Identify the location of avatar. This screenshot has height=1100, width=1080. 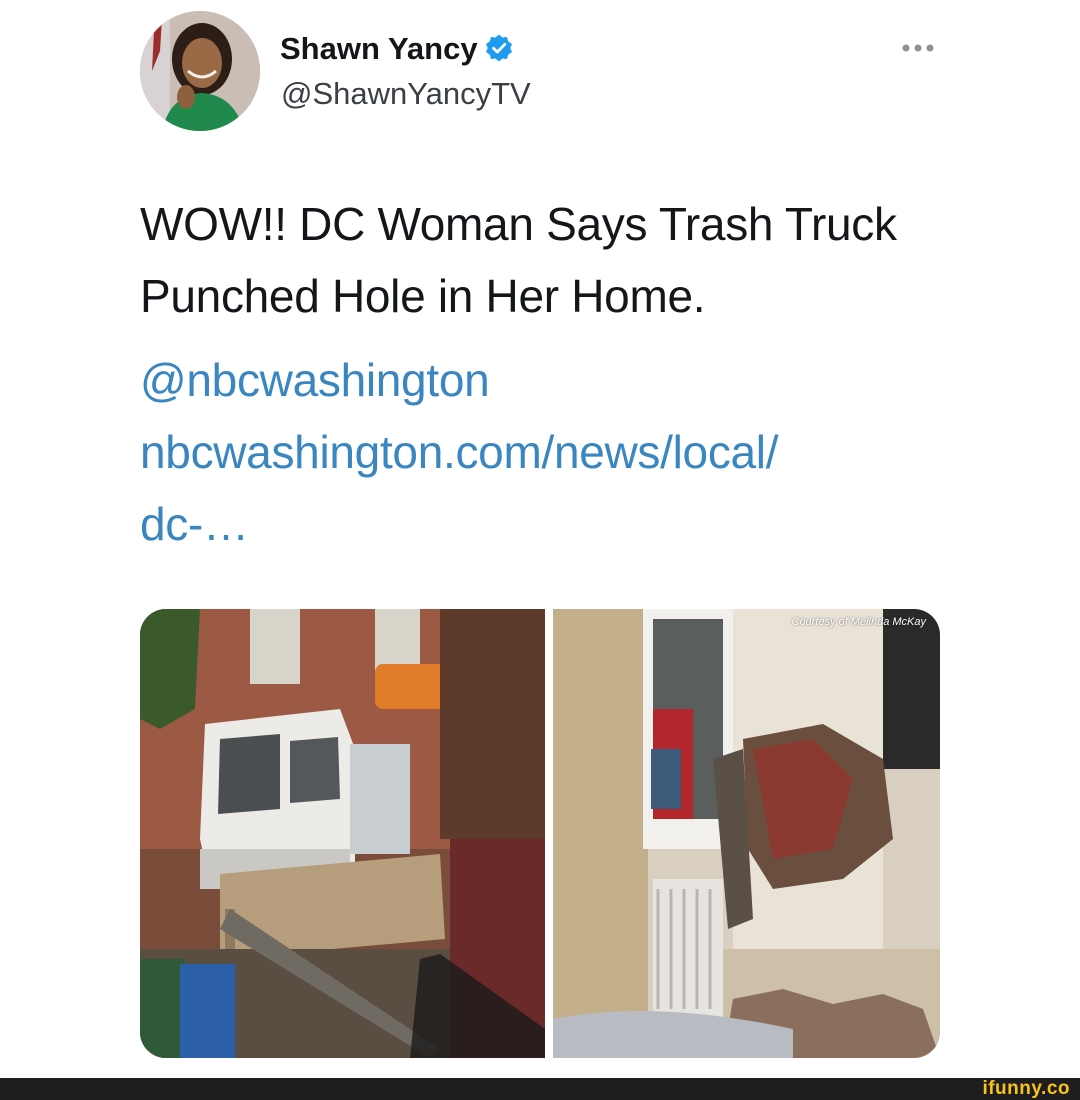
(200, 71).